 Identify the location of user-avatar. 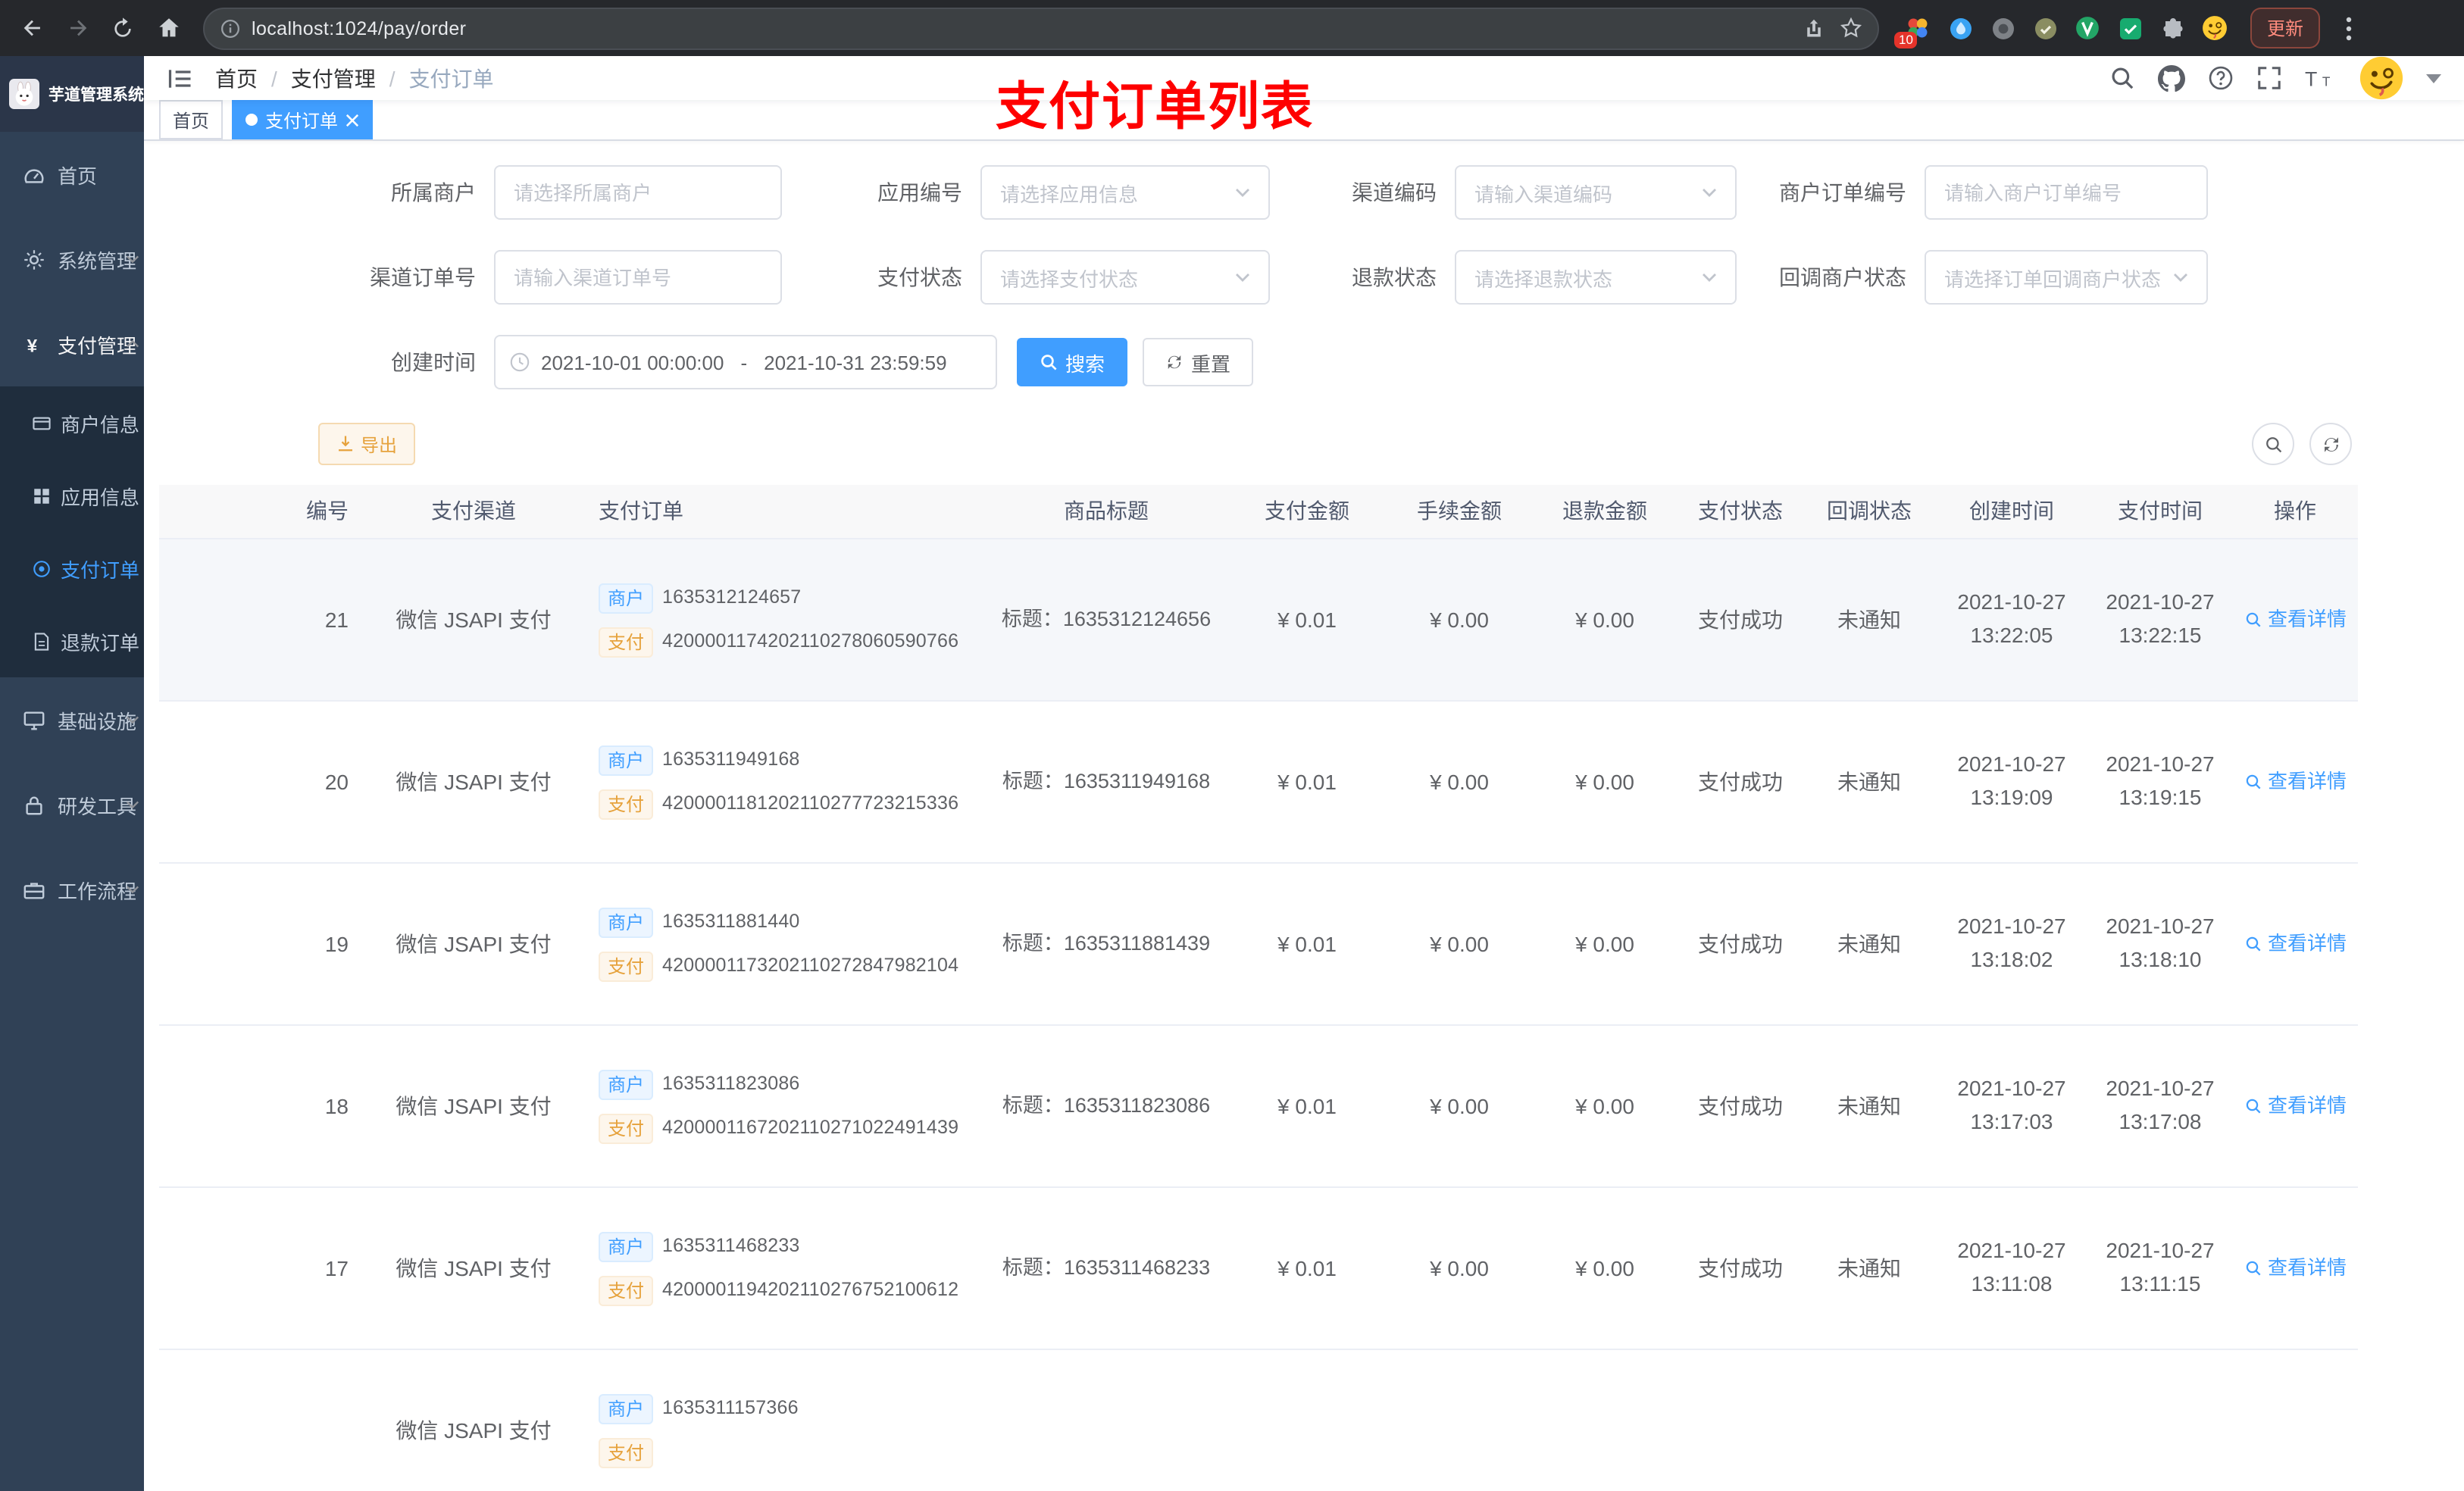
(2381, 78).